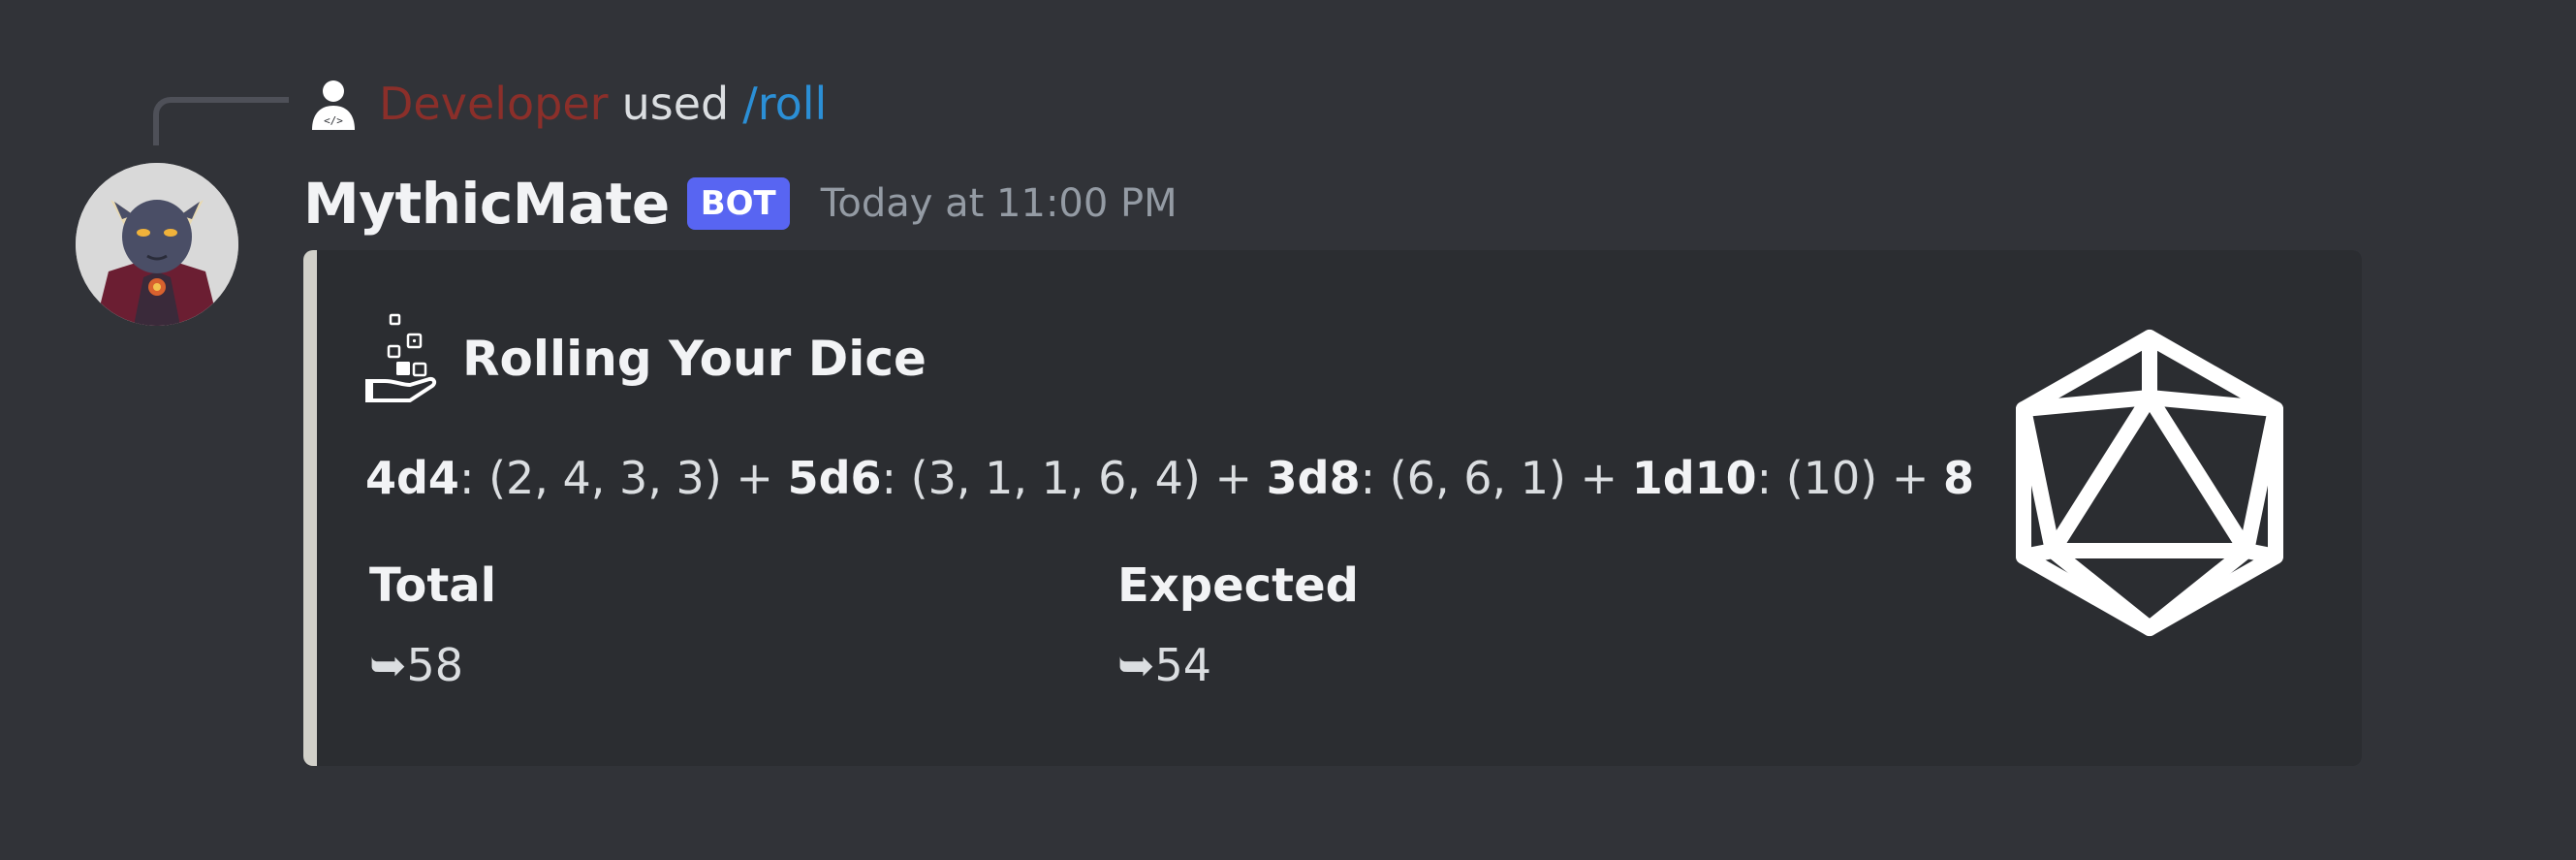 The height and width of the screenshot is (860, 2576). Describe the element at coordinates (416, 665) in the screenshot. I see `field-total-value: ➥58` at that location.